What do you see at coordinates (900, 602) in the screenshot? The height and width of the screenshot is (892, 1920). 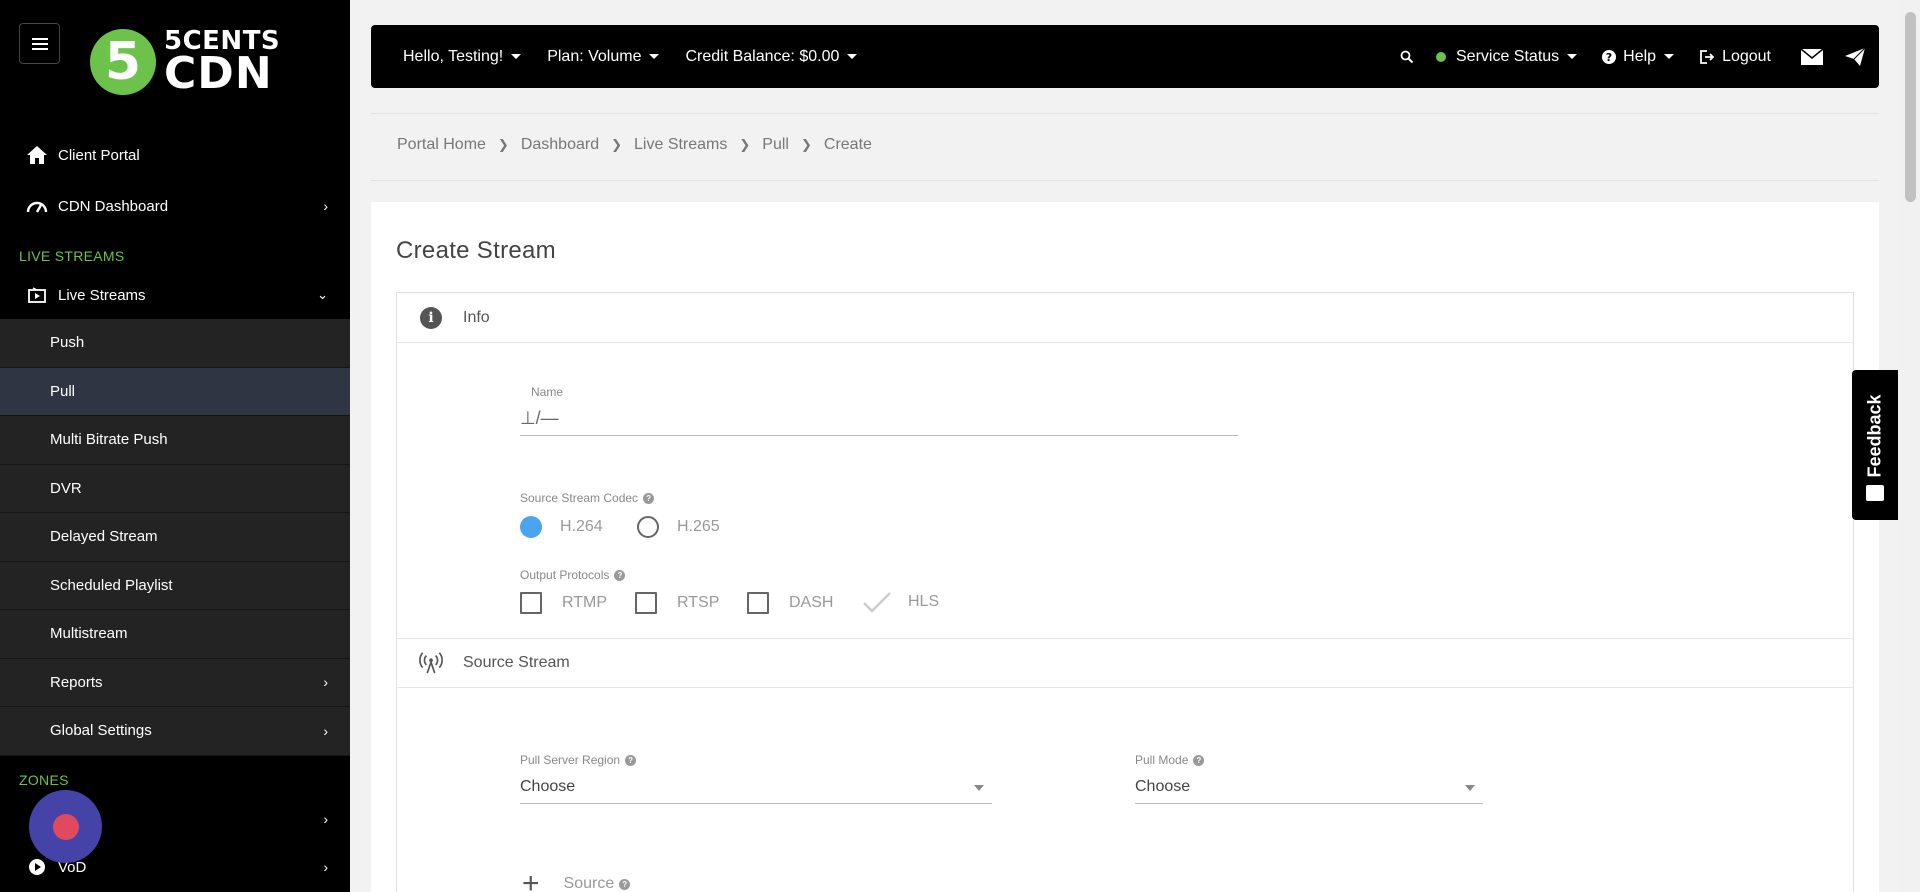 I see `protocol-checkbox-hls: HLS` at bounding box center [900, 602].